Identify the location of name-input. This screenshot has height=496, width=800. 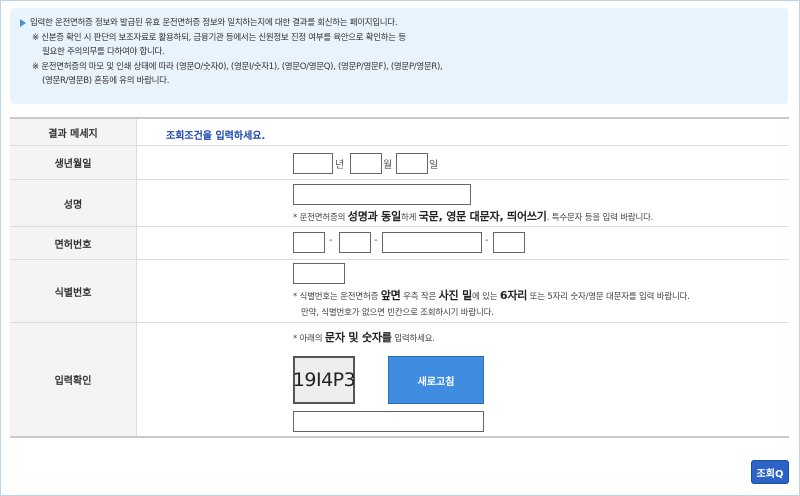
(382, 194).